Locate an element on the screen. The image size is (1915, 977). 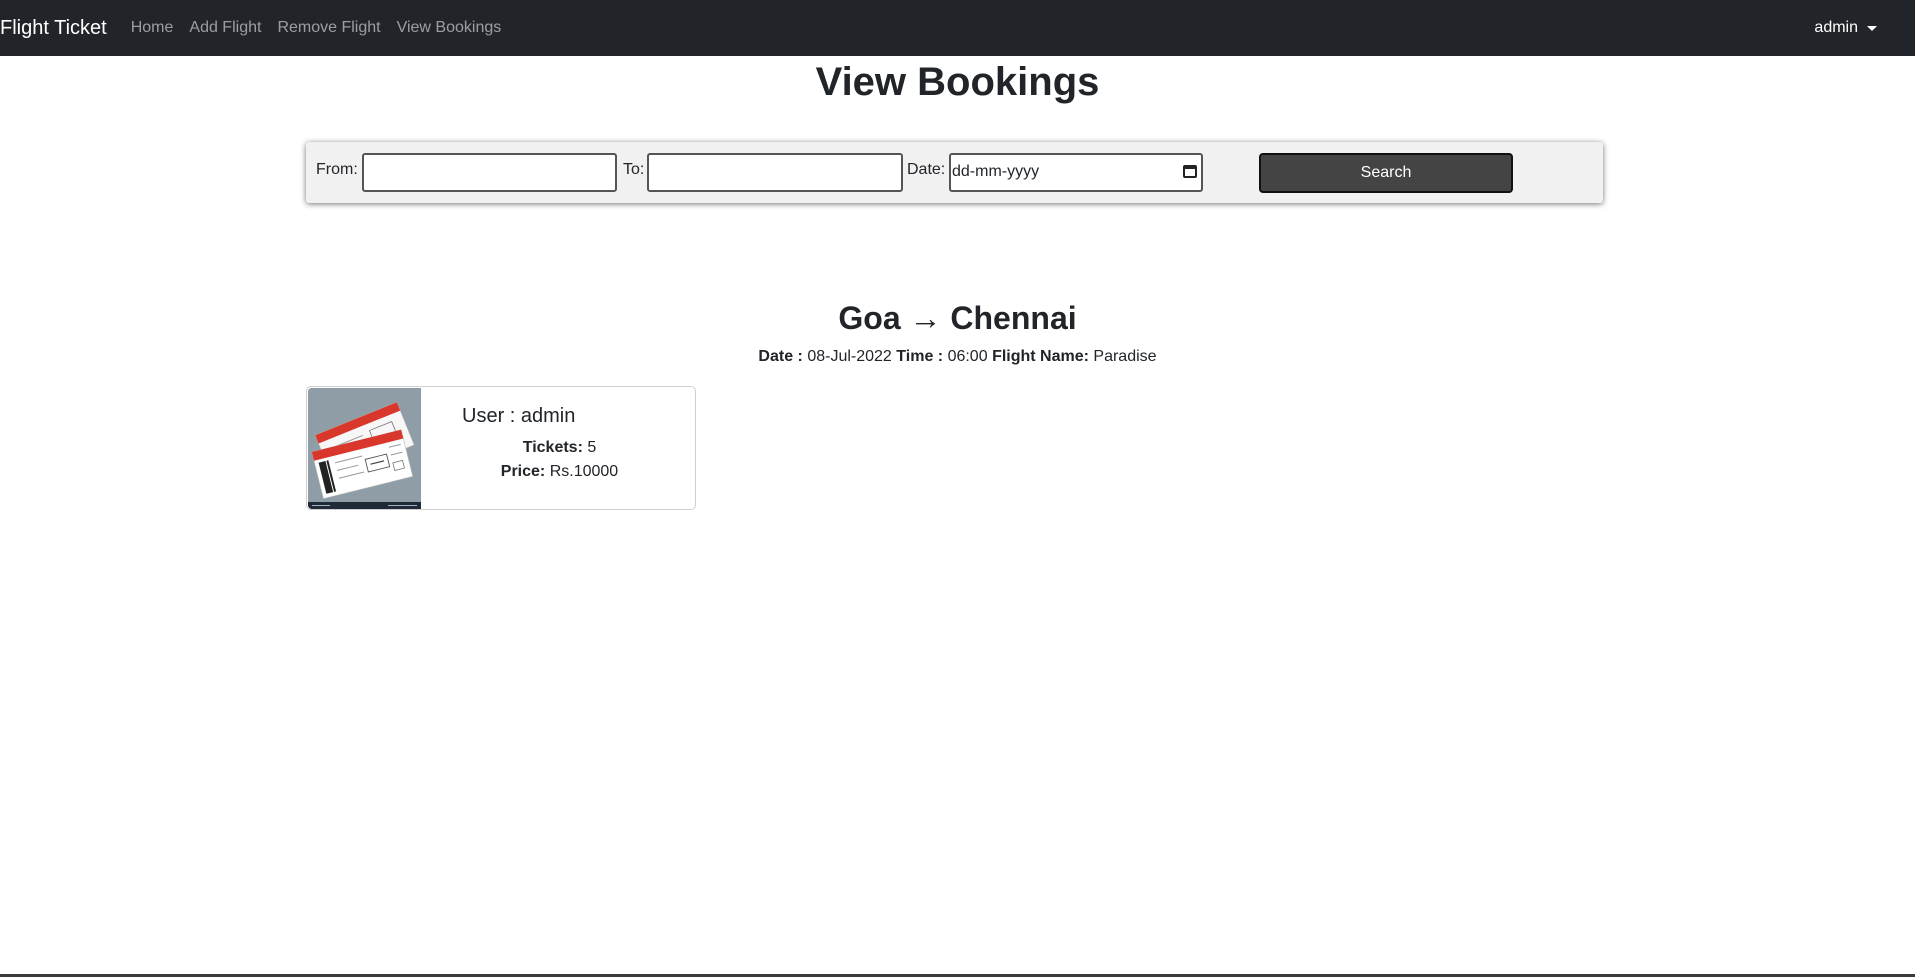
caret-down-icon is located at coordinates (1872, 28).